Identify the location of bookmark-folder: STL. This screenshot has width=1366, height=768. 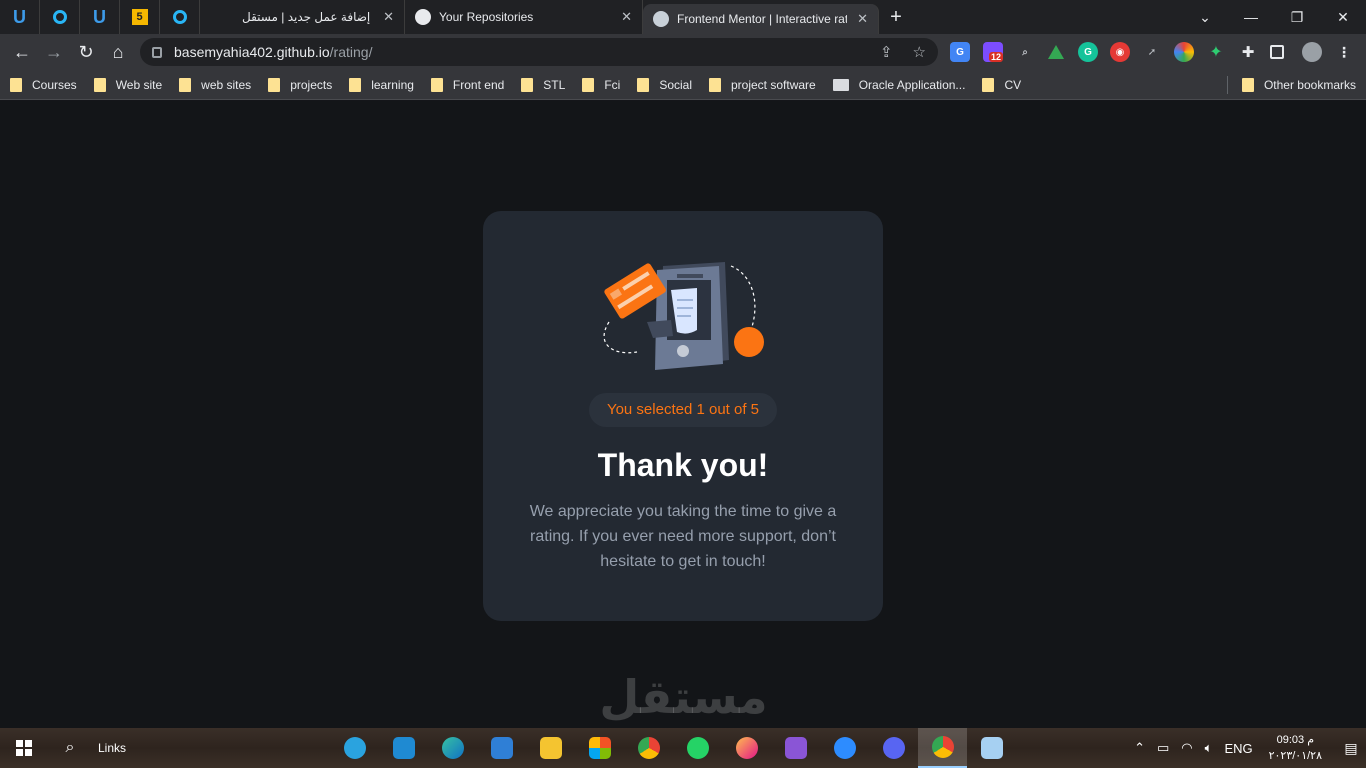
(543, 84).